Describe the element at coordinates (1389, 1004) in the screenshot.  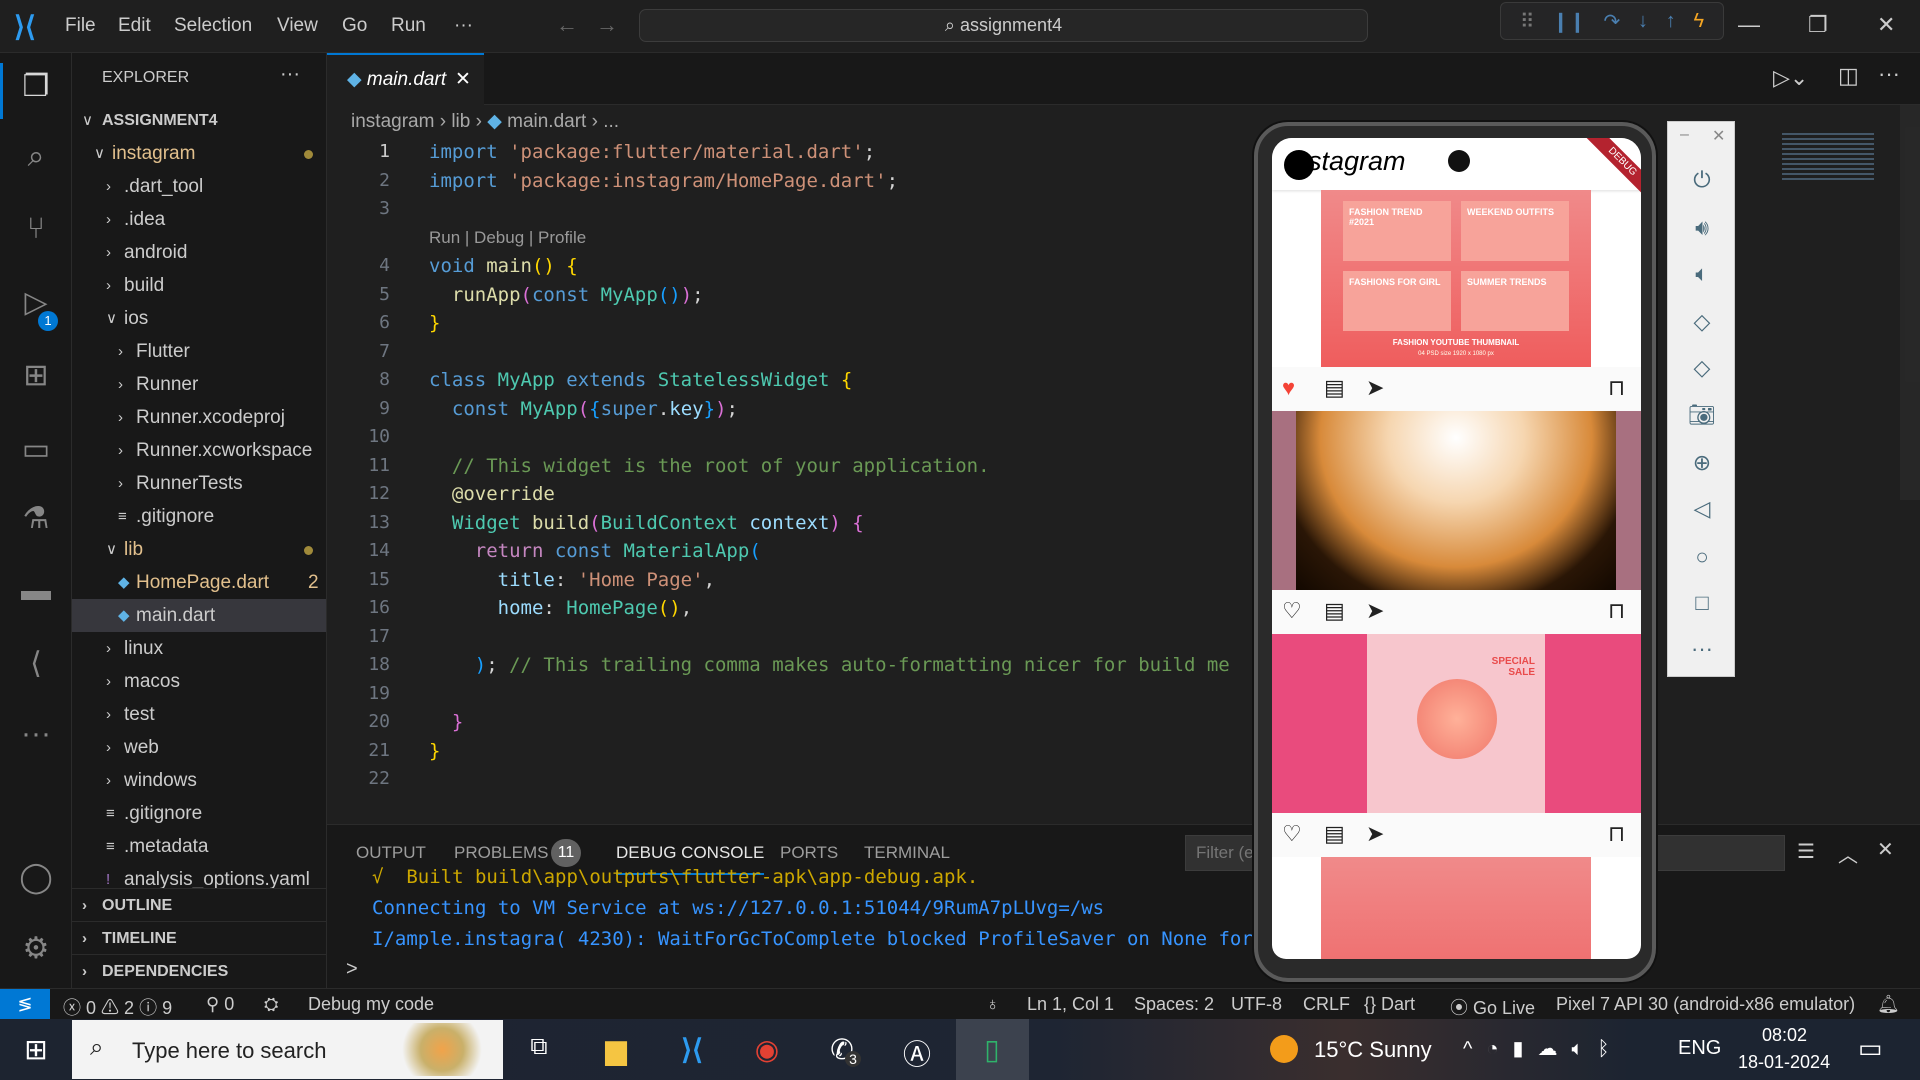
I see `language-mode: {} Dart` at that location.